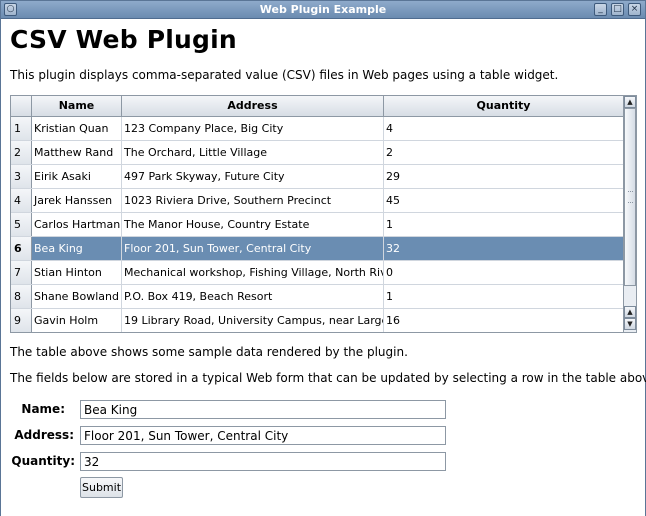 This screenshot has height=516, width=646. Describe the element at coordinates (43, 461) in the screenshot. I see `quantity-label: Quantity:` at that location.